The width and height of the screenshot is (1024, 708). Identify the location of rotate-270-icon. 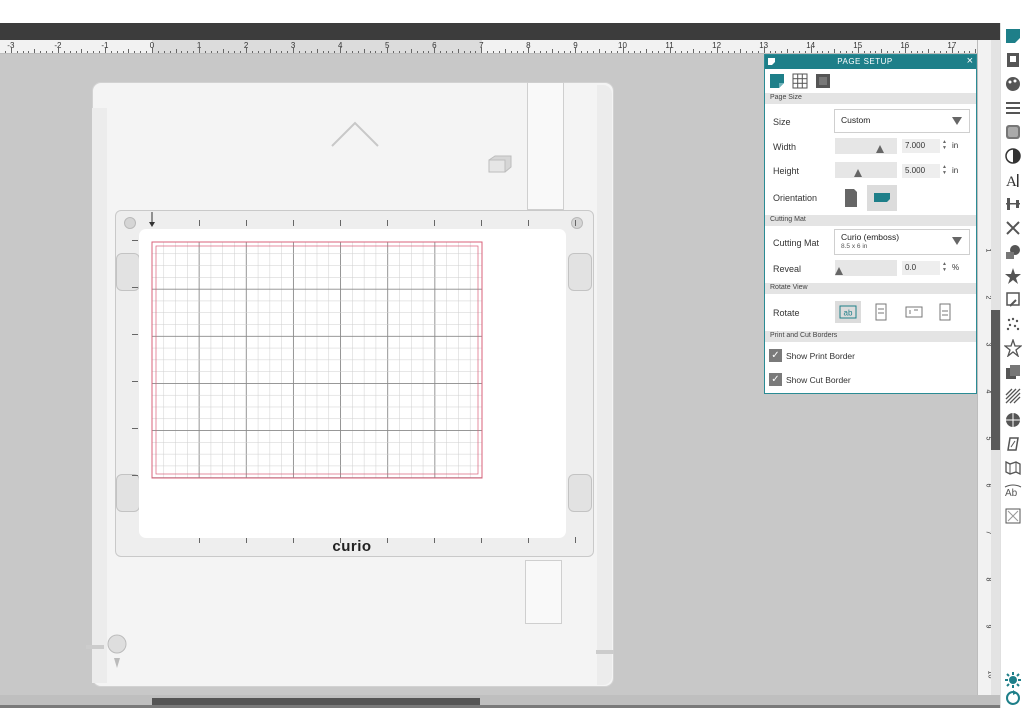
(945, 312).